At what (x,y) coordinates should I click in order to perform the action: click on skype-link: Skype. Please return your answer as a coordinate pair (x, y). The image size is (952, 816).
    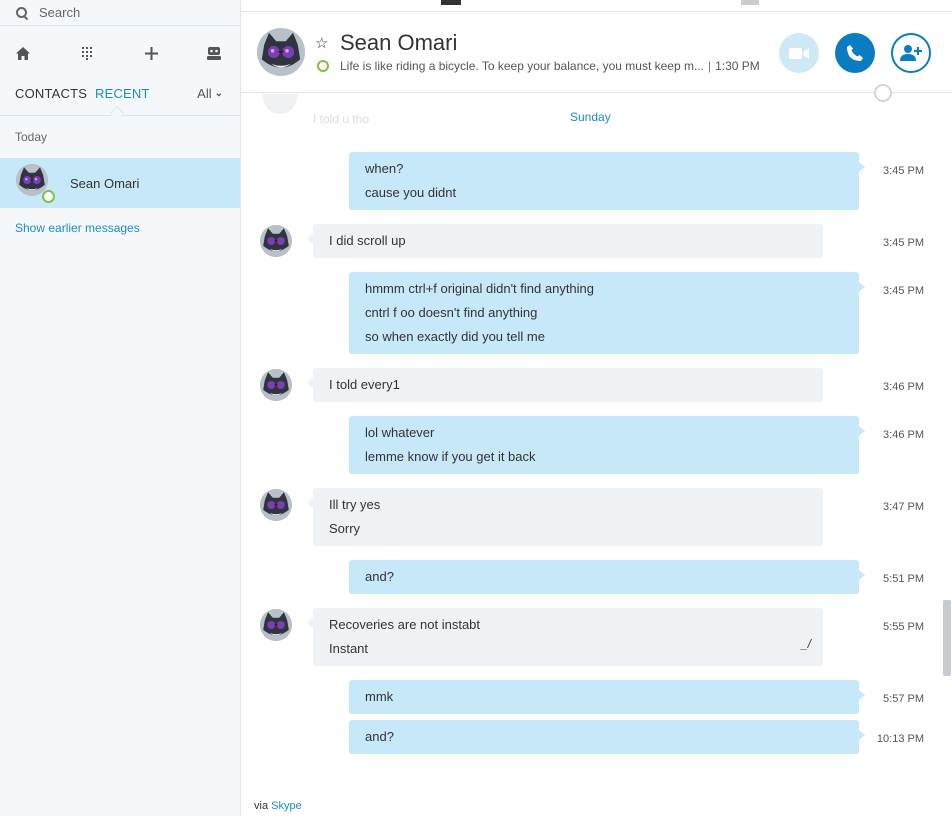
    Looking at the image, I should click on (286, 806).